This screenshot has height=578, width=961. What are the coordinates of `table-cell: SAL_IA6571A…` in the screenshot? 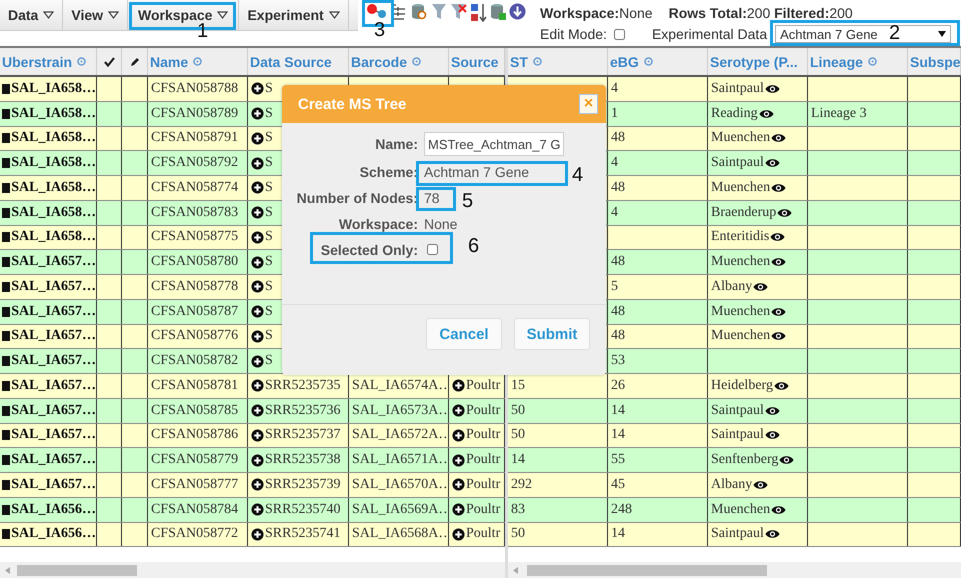 It's located at (399, 460).